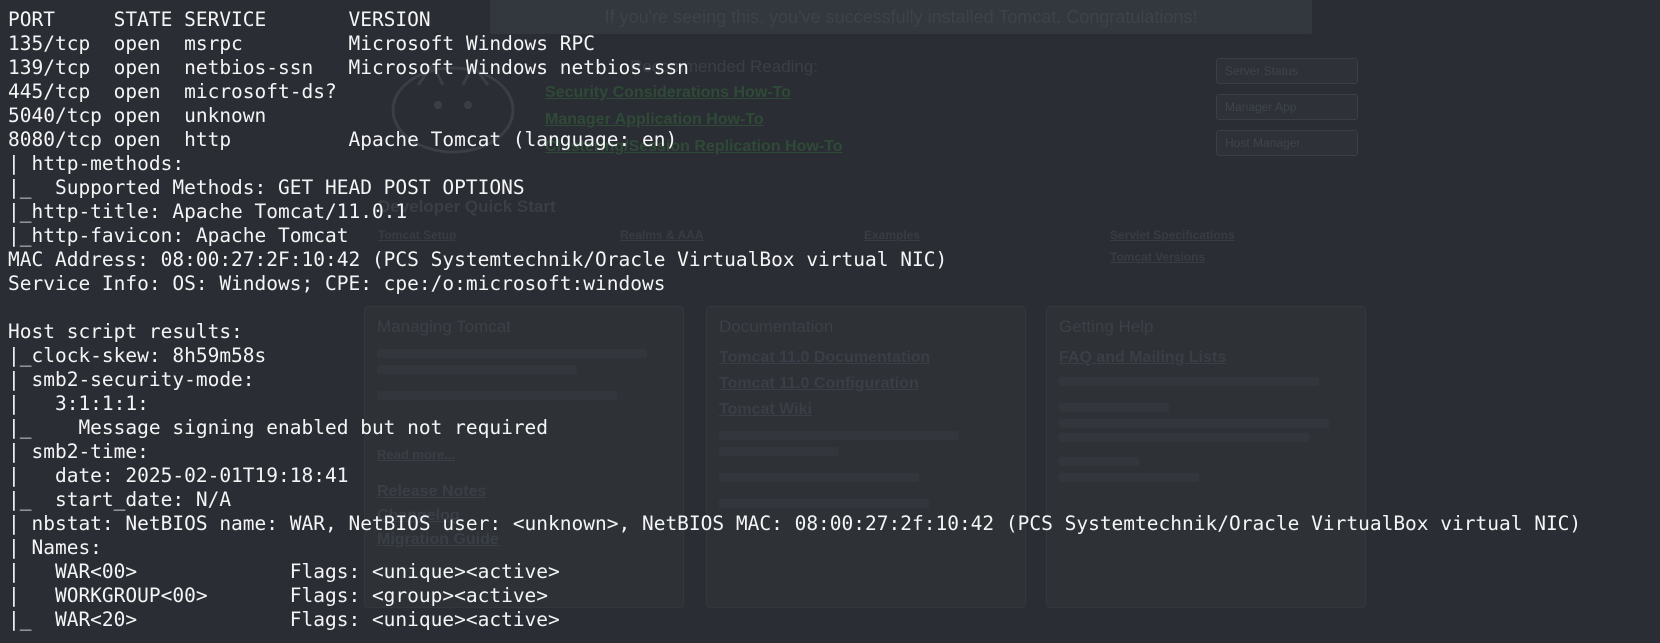 The width and height of the screenshot is (1660, 643). I want to click on terminal-line: 445/tcp open microsoft-ds?, so click(172, 91).